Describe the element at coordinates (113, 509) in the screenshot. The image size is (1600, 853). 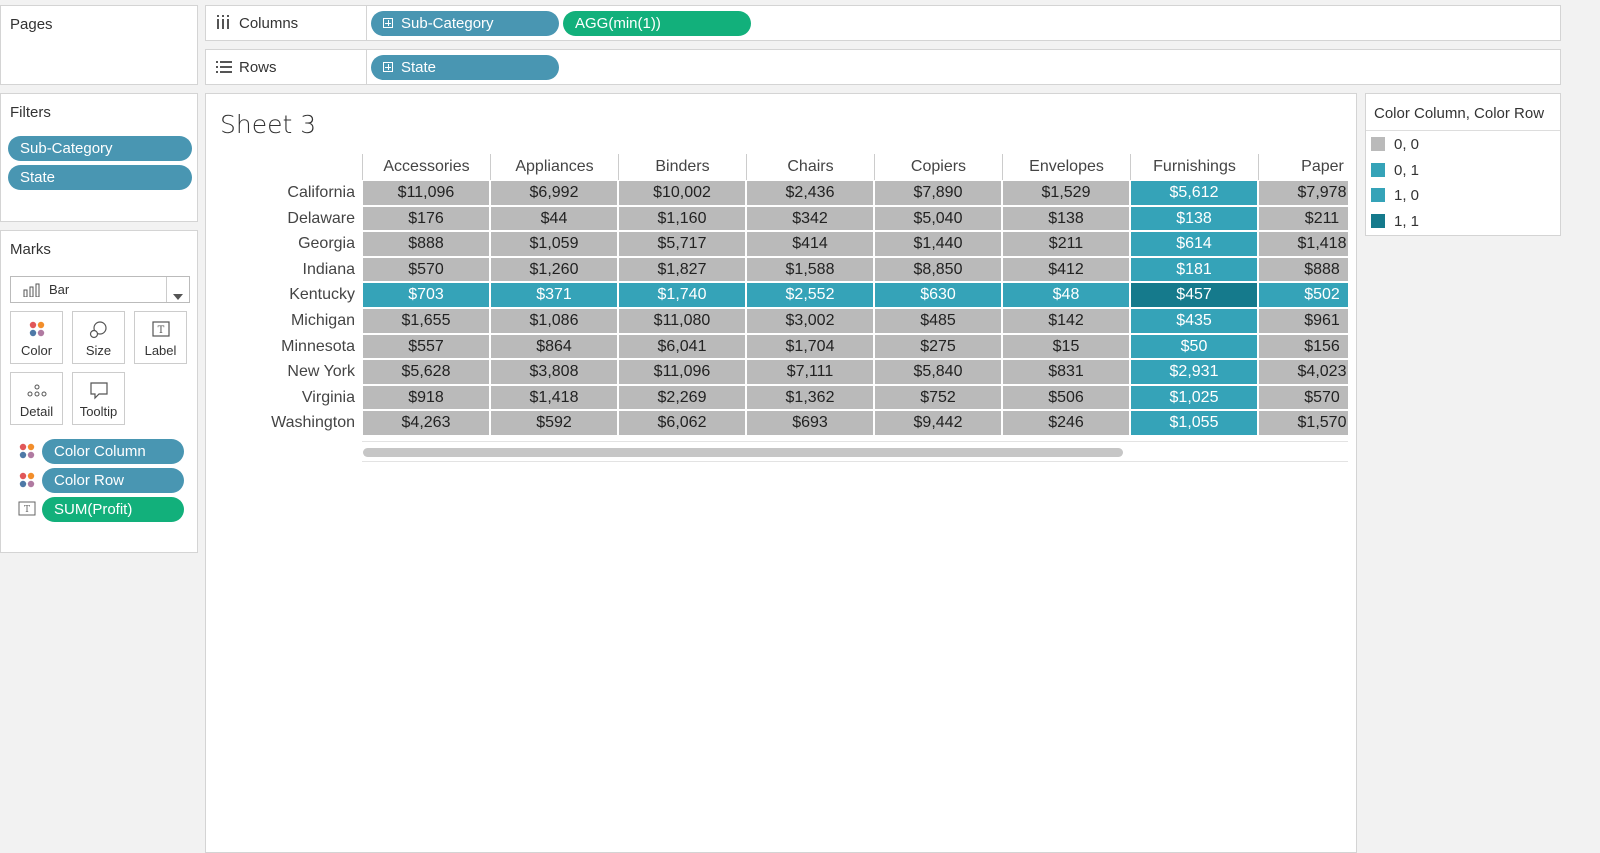
I see `marks-field-sum-profit: SUM(Profit)` at that location.